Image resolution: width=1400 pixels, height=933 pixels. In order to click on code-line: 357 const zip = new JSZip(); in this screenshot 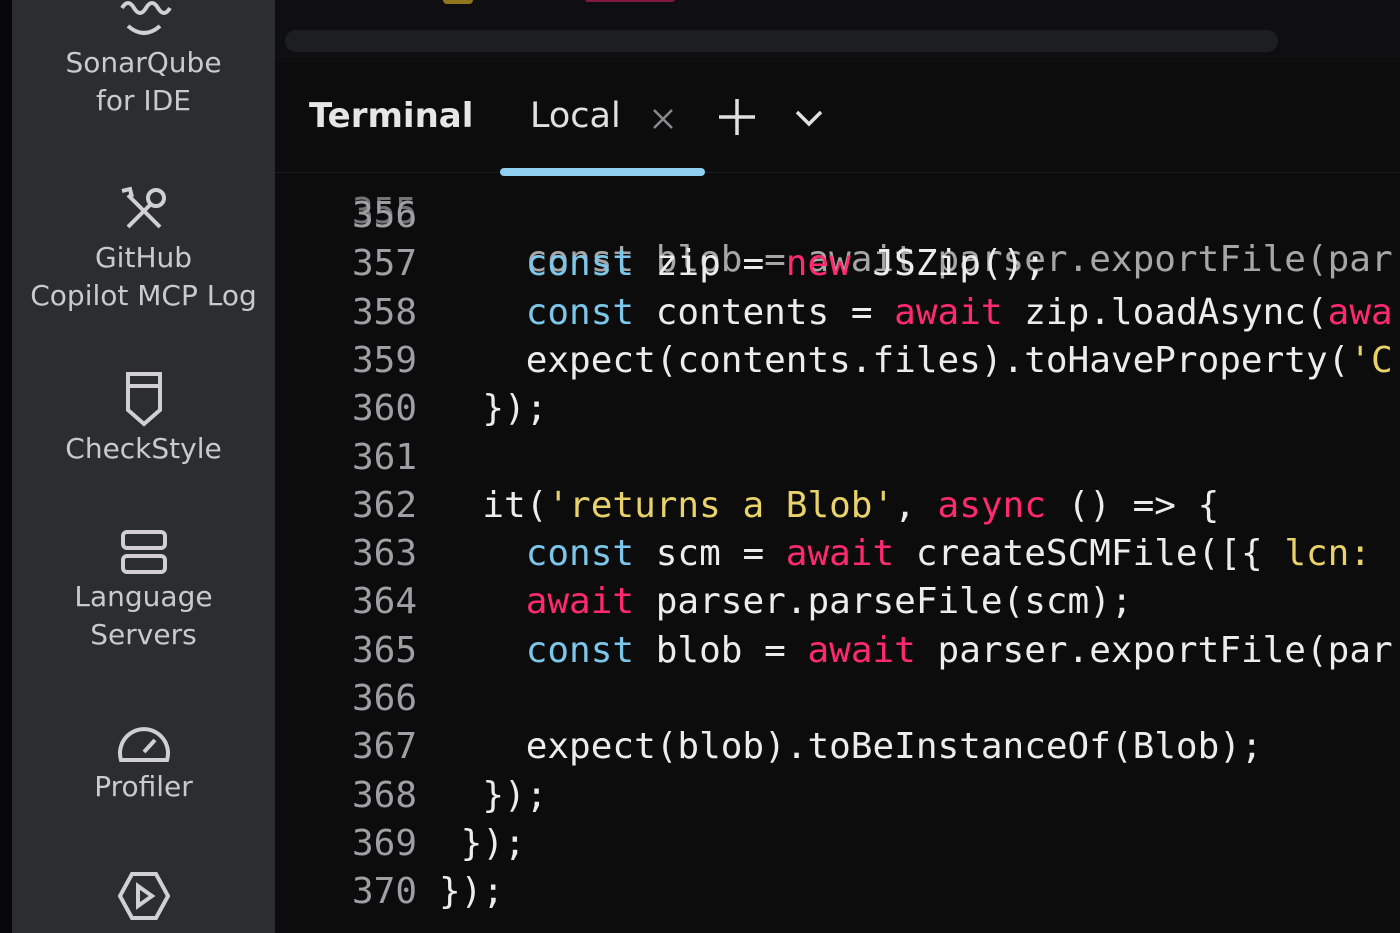, I will do `click(837, 264)`.